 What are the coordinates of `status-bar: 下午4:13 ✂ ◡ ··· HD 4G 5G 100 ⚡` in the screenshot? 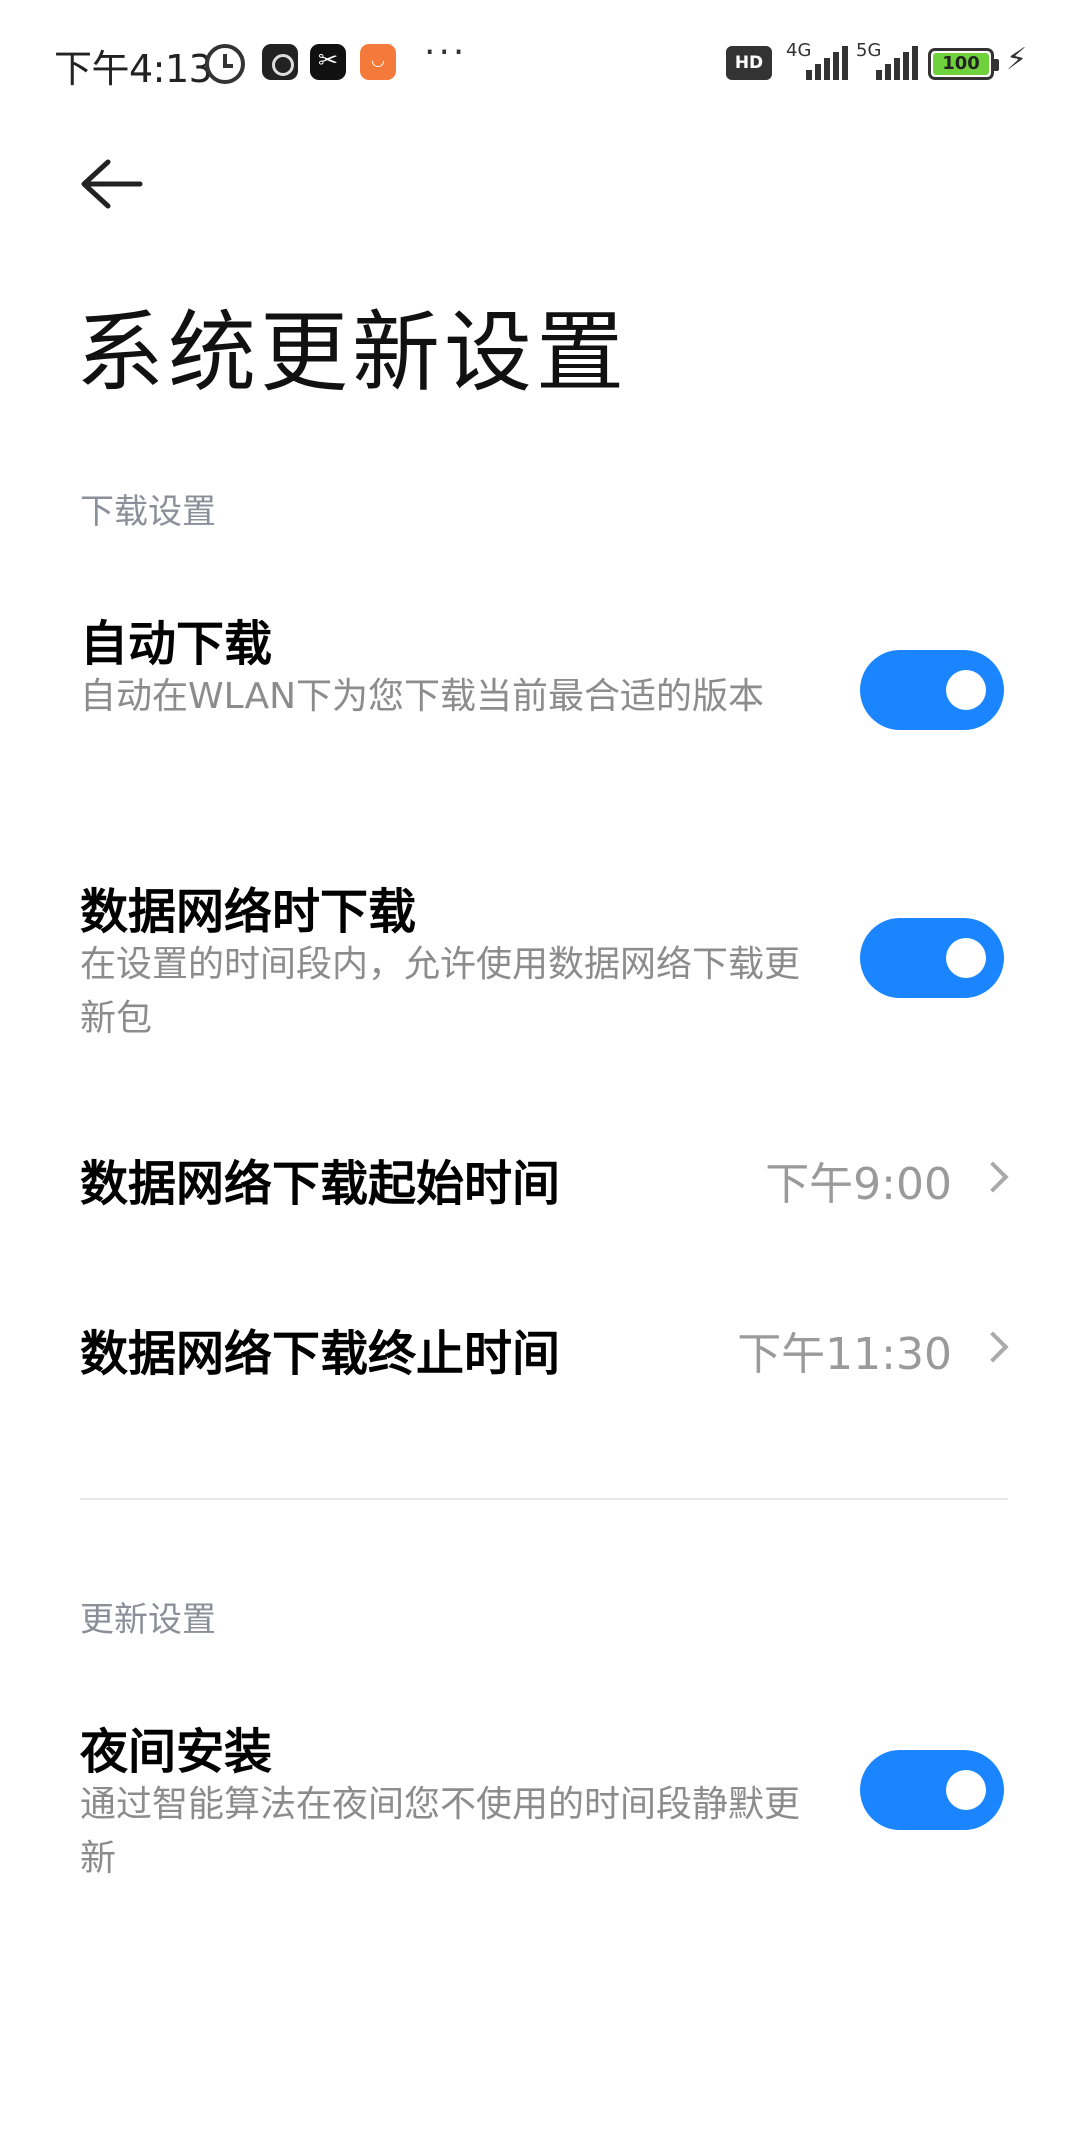 It's located at (540, 64).